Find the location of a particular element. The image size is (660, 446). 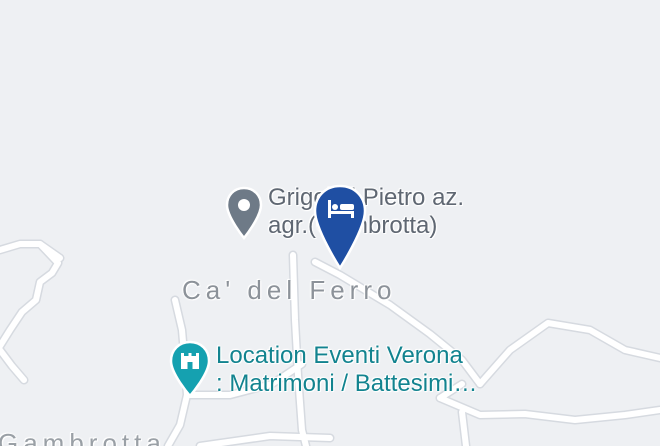

place-label-ca-del-ferro: Ca' del Ferro is located at coordinates (289, 290).